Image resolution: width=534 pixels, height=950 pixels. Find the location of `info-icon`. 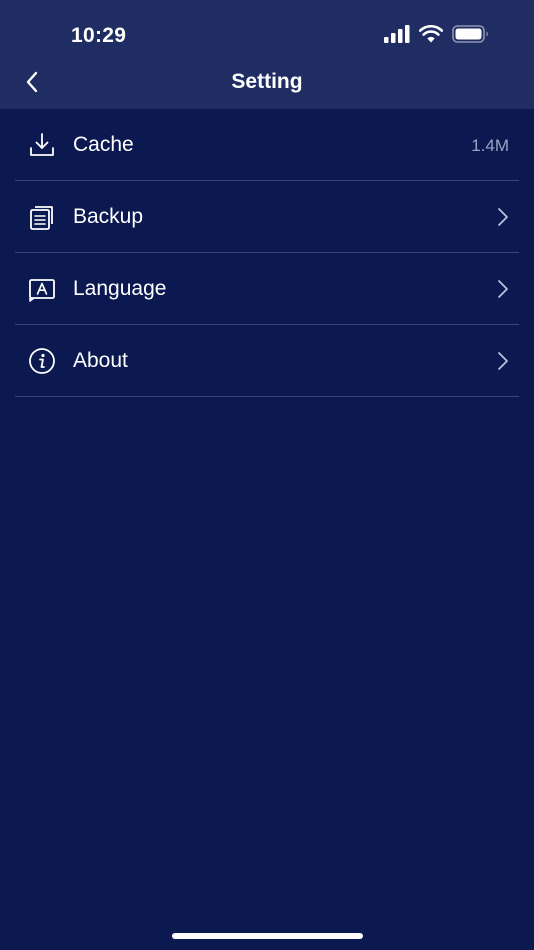

info-icon is located at coordinates (42, 361).